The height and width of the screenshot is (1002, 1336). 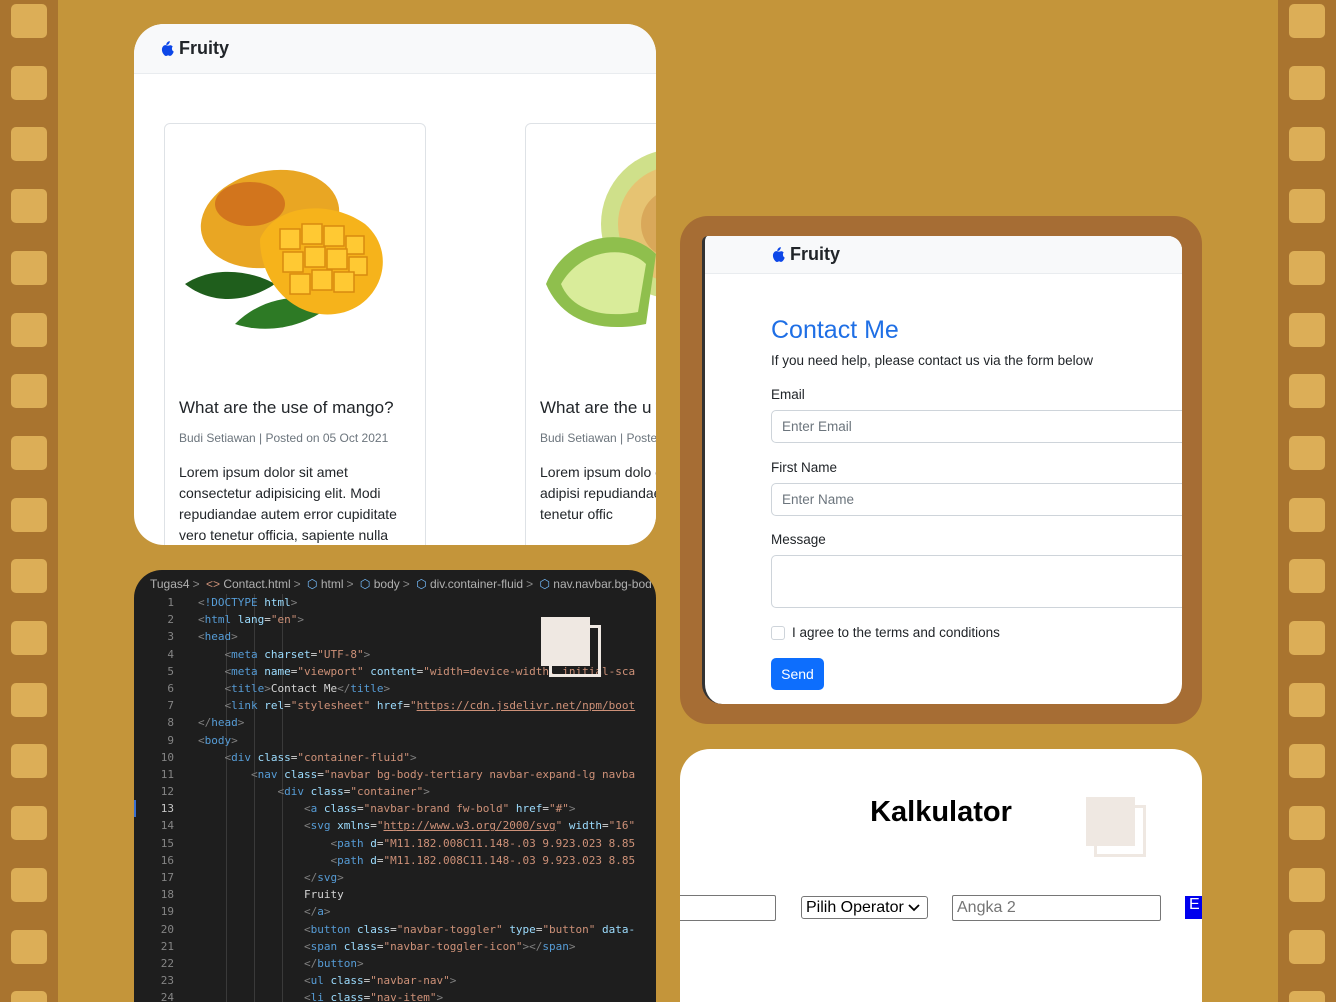 I want to click on breadcrumb-item: html, so click(x=332, y=584).